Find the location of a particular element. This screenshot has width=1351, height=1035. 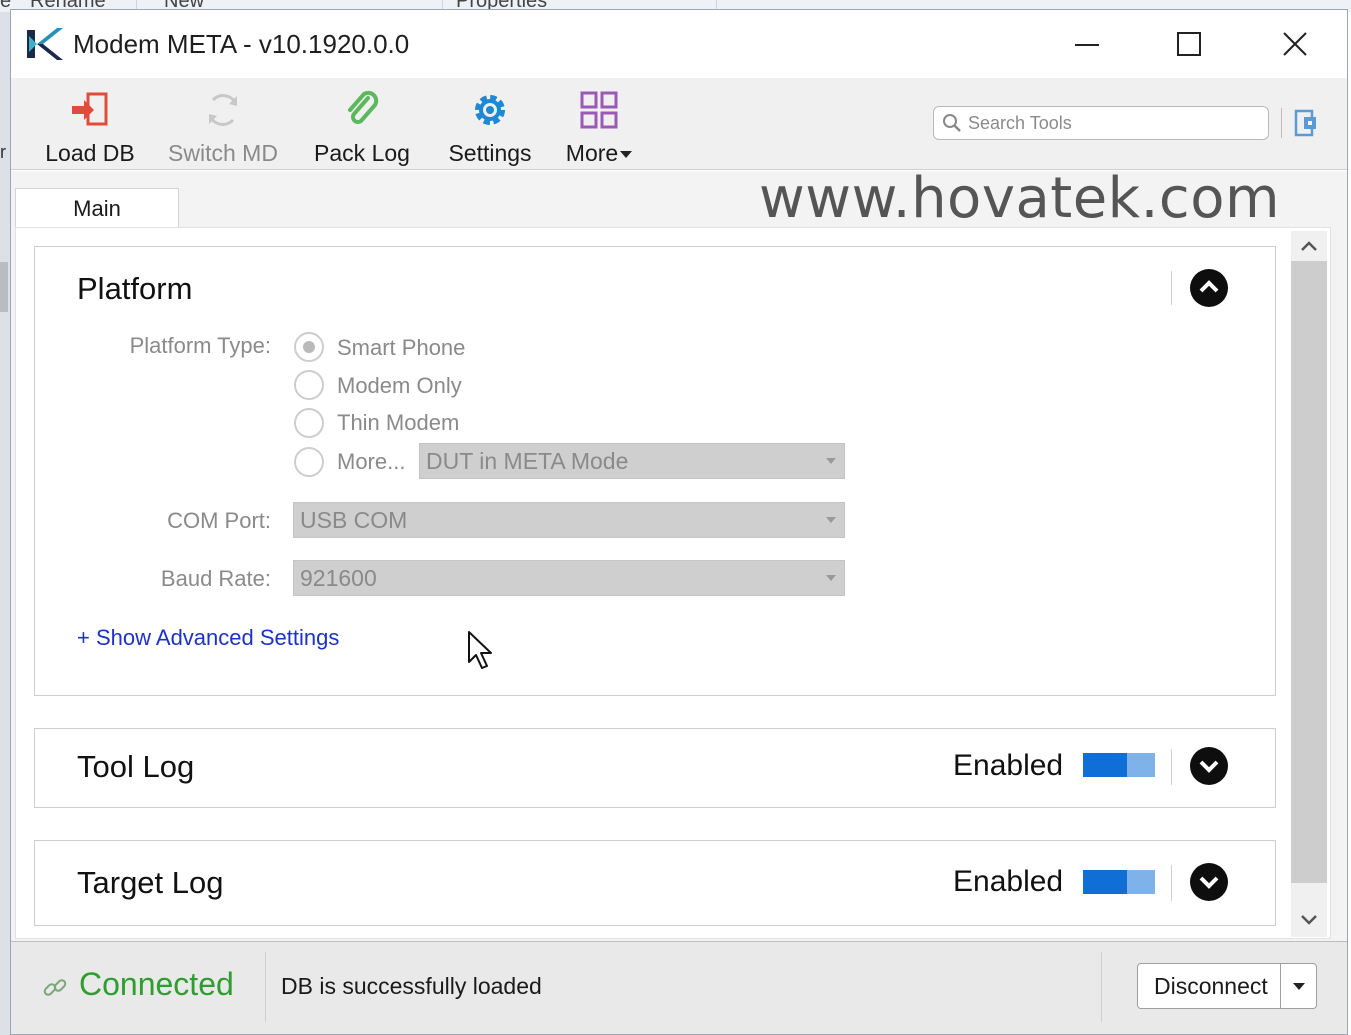

disconnect-label: Disconnect is located at coordinates (1211, 986).